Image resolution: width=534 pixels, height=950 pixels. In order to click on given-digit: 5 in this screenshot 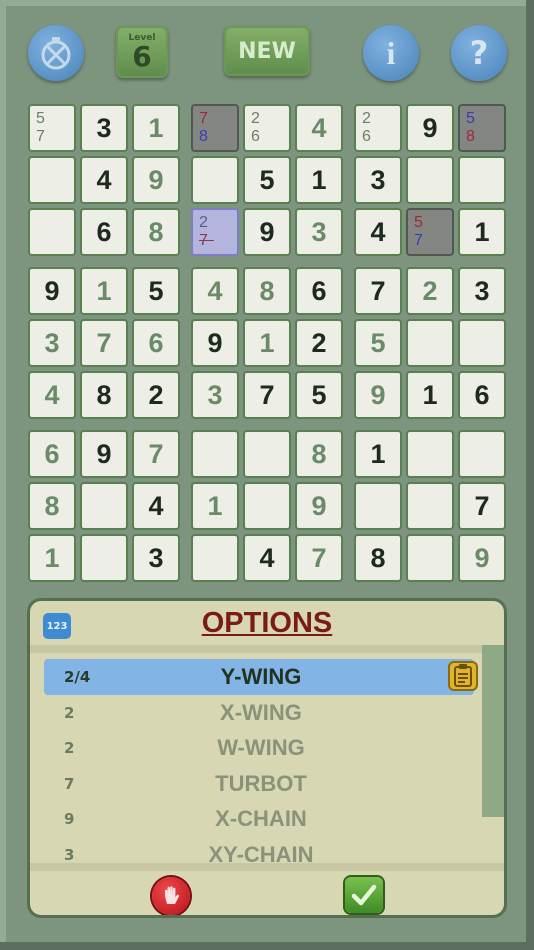, I will do `click(156, 290)`.